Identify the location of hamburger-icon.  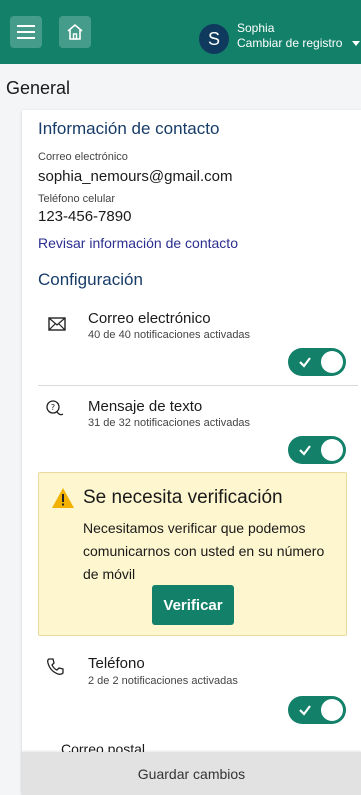
(26, 32).